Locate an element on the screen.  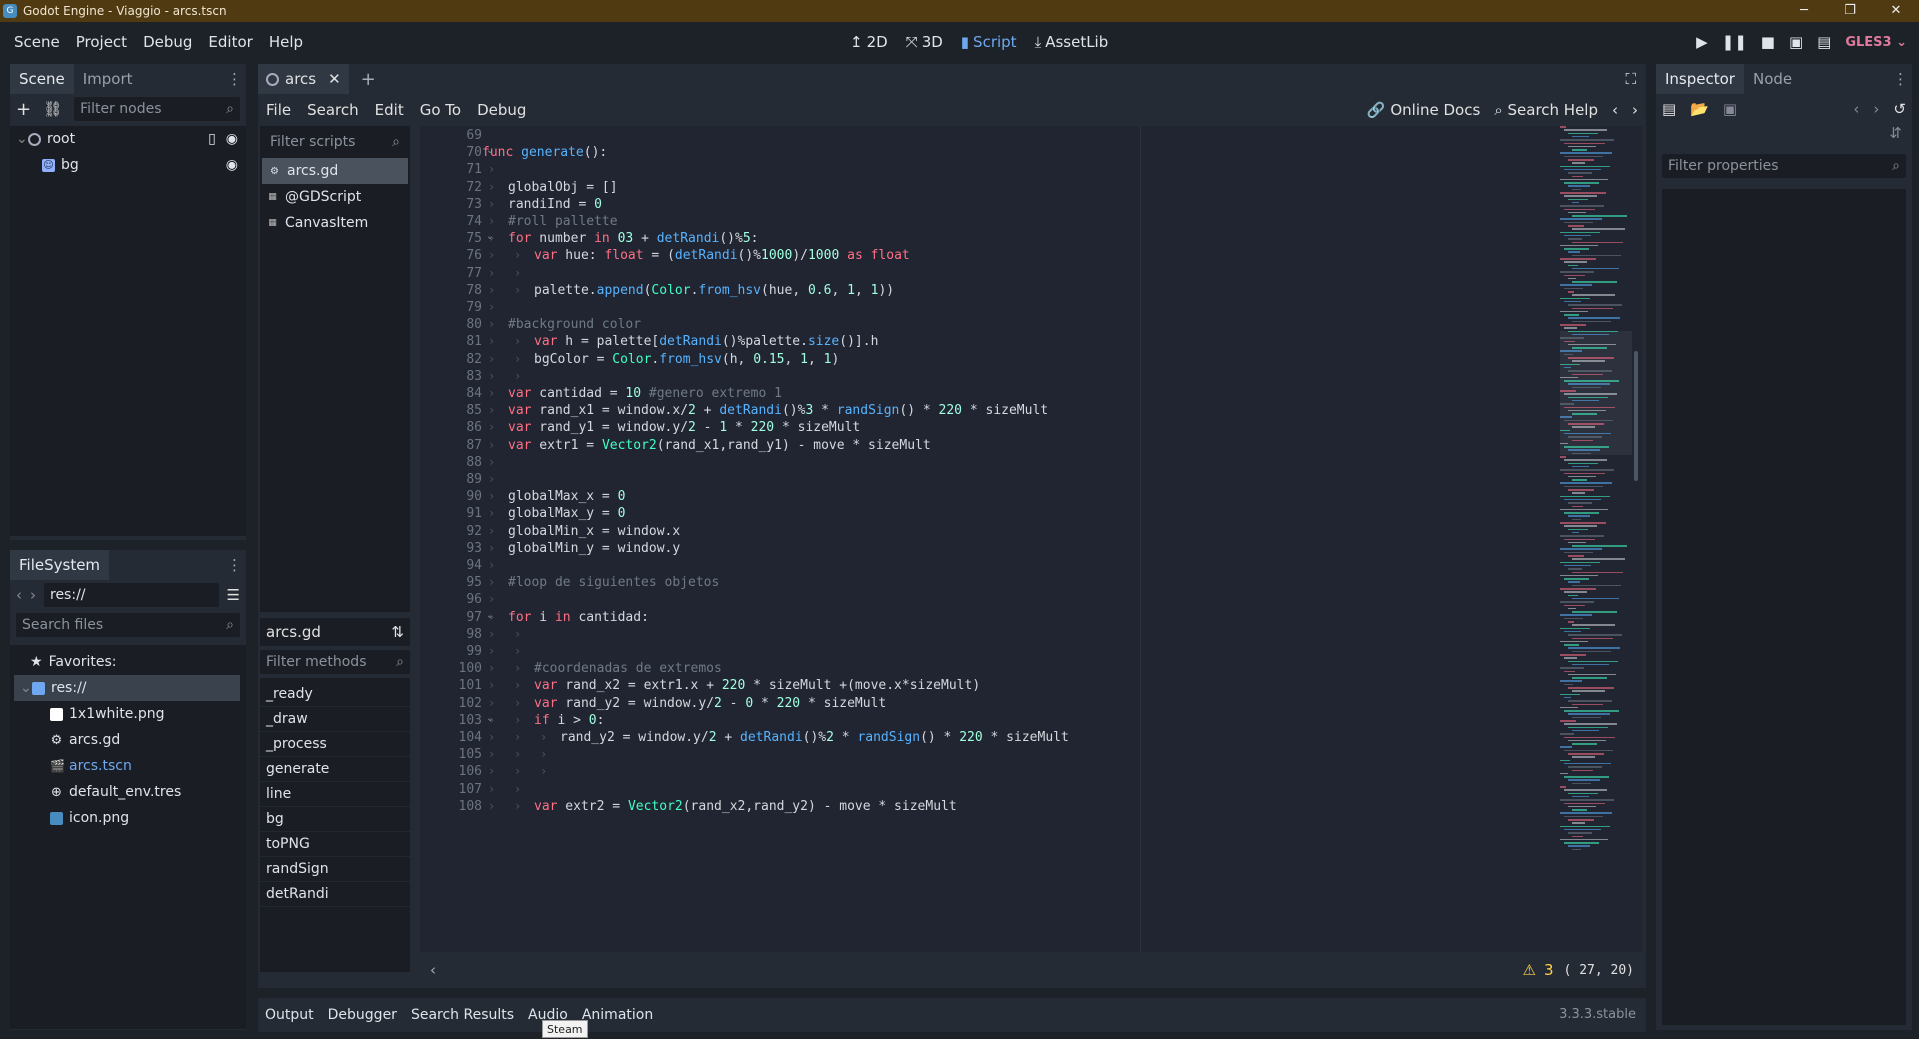
warning-count: 3 is located at coordinates (1549, 970).